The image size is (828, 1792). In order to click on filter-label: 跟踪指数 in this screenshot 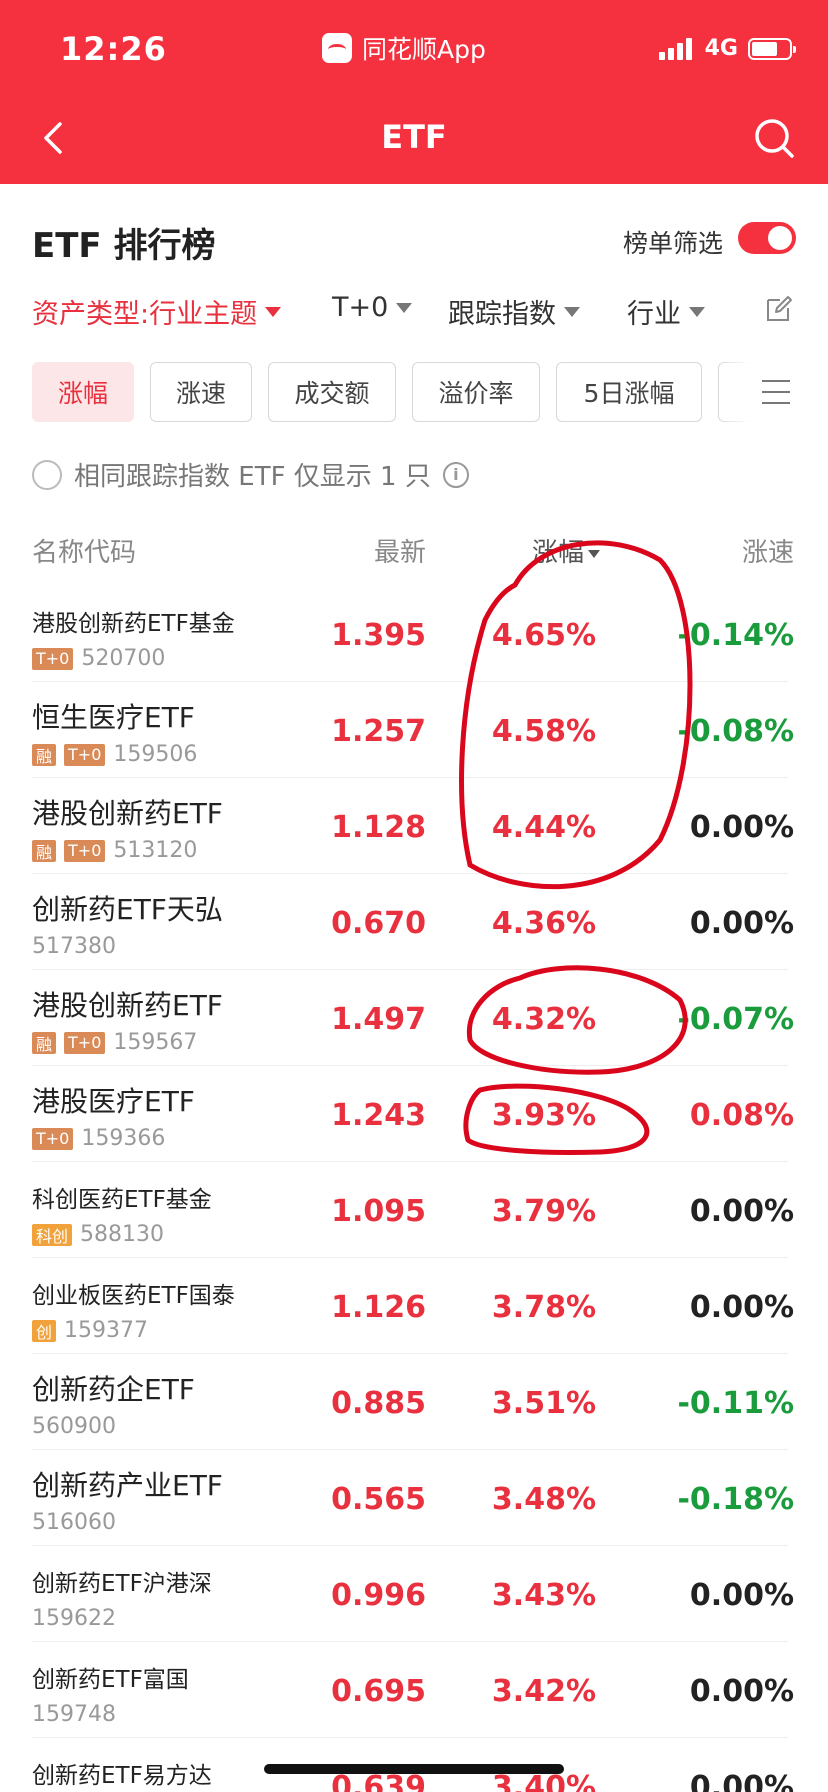, I will do `click(502, 314)`.